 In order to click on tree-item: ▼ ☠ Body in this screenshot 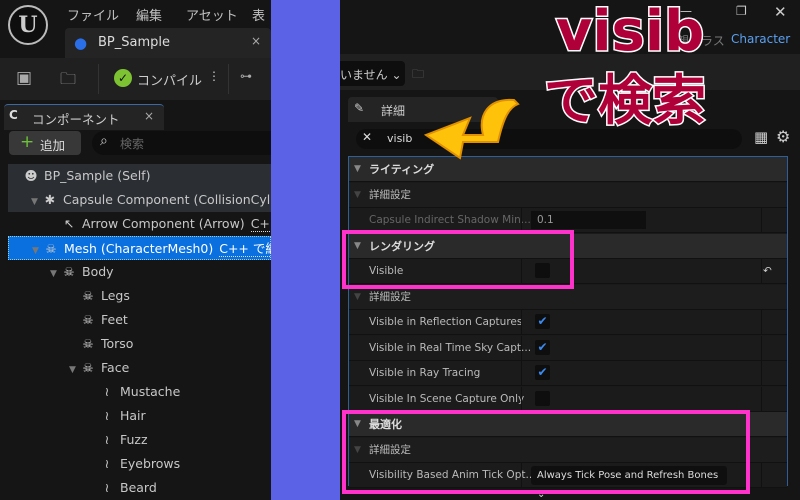, I will do `click(139, 272)`.